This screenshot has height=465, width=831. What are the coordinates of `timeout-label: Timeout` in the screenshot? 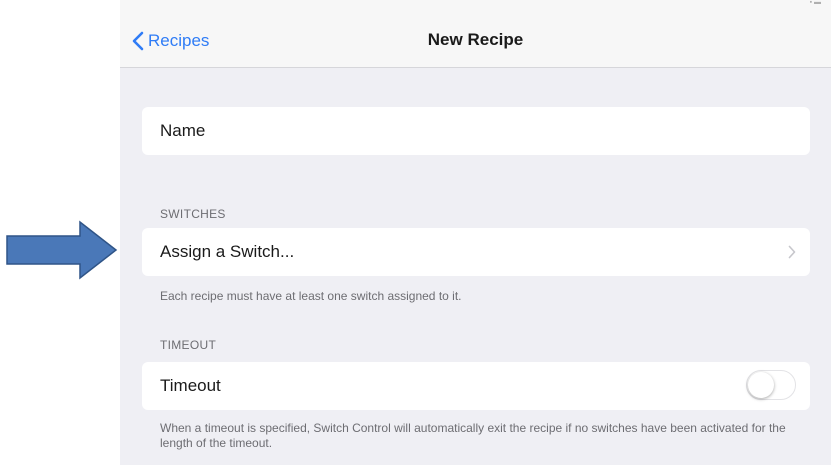 It's located at (190, 385).